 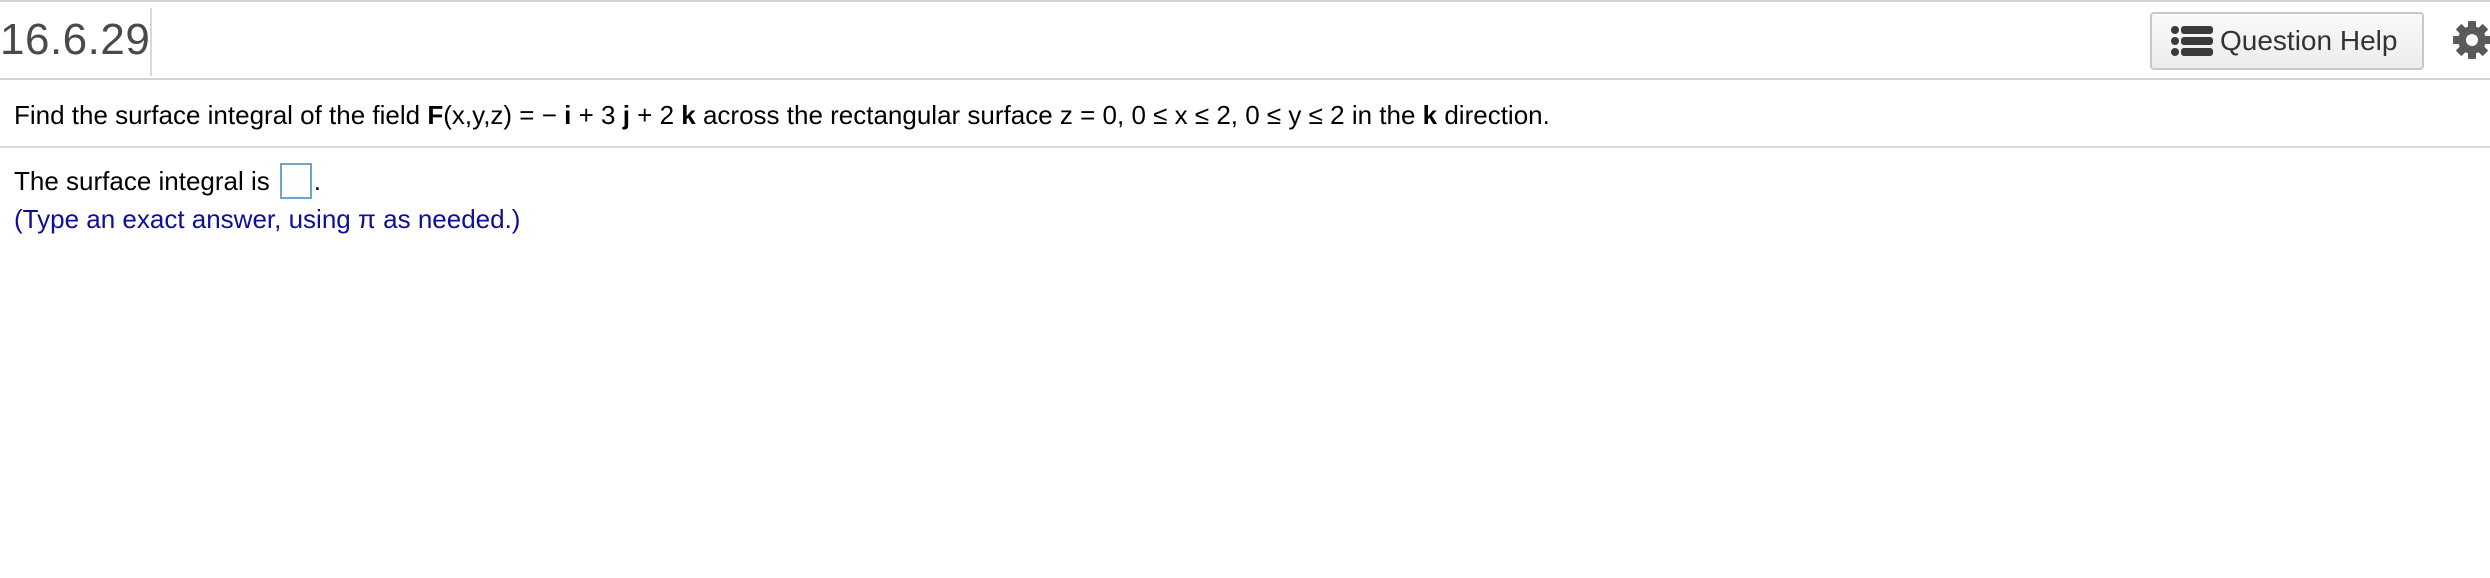 I want to click on answer-input, so click(x=295, y=181).